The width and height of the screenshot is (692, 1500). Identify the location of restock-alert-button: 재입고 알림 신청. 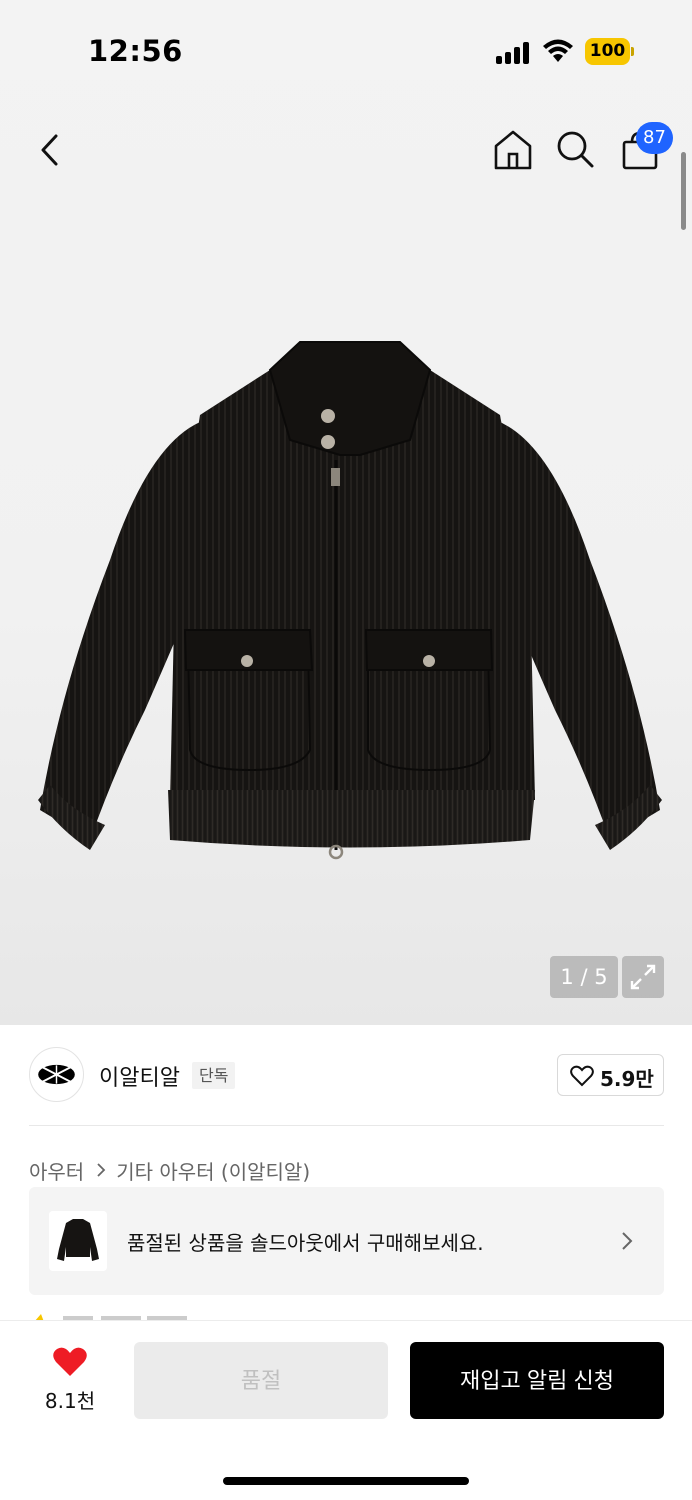
(537, 1380).